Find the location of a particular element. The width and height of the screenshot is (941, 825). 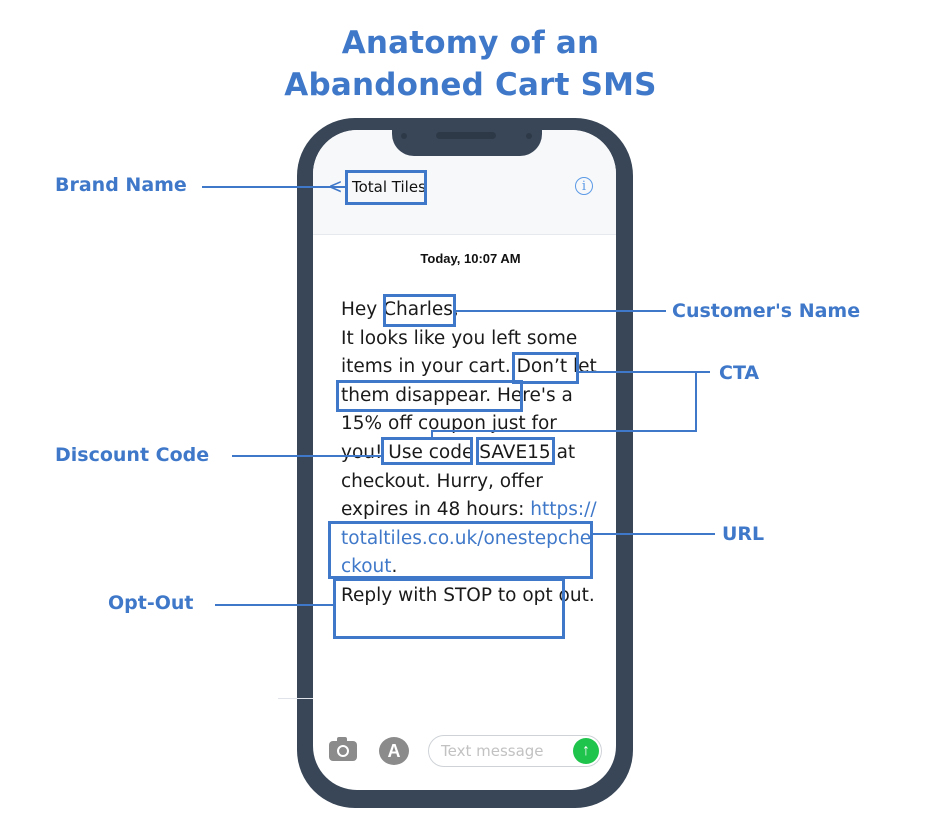

label-brand-name: Brand Name is located at coordinates (121, 185).